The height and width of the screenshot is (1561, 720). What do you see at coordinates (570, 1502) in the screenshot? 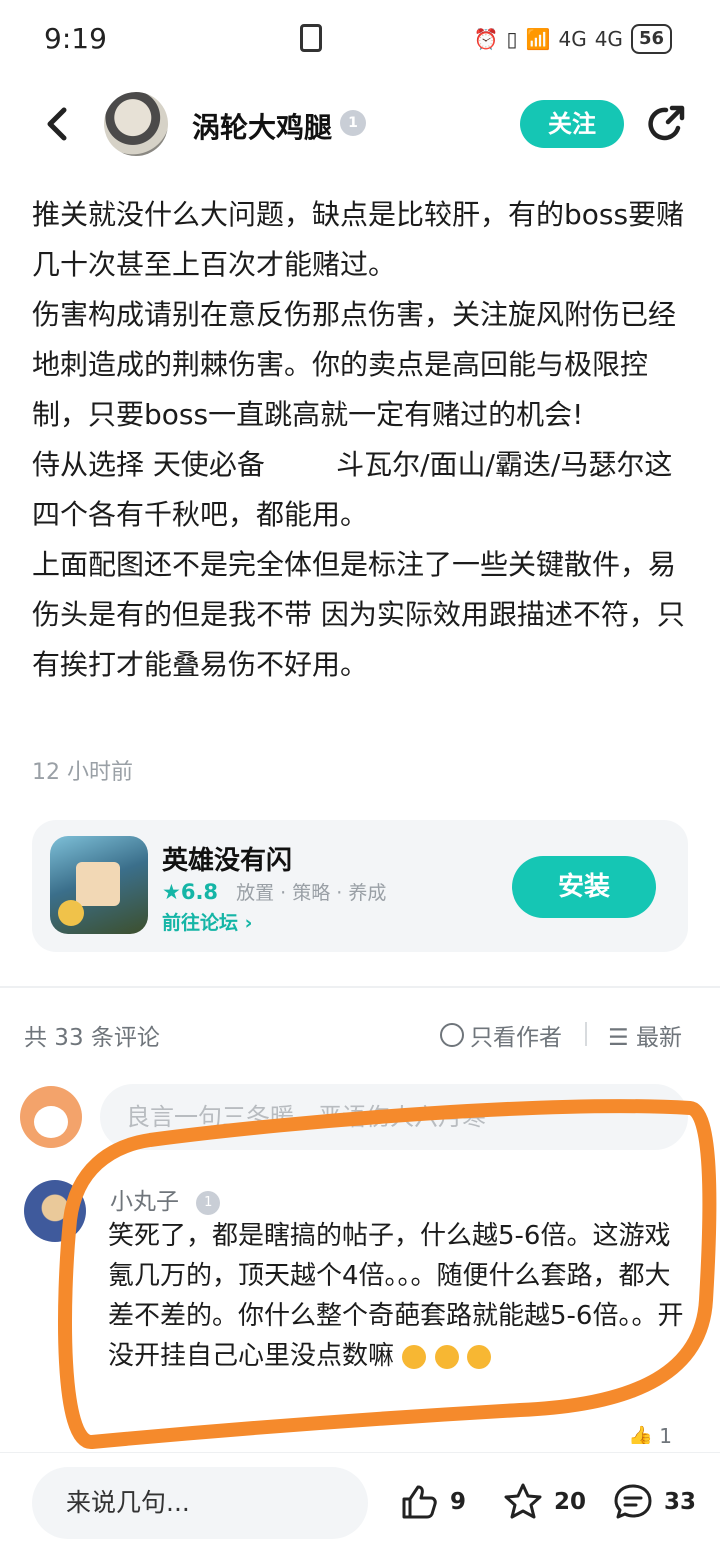
I see `favorite-count: 20` at bounding box center [570, 1502].